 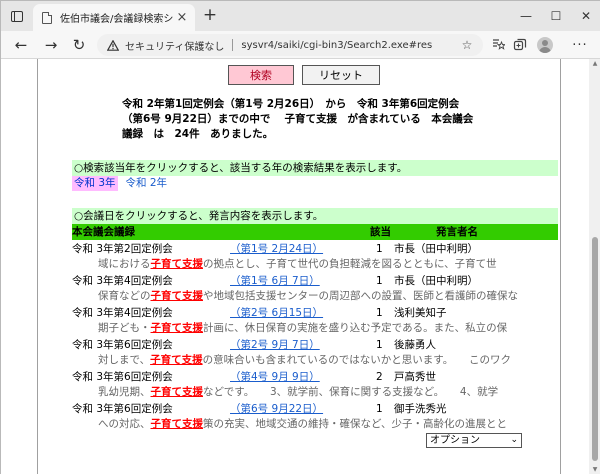 I want to click on scroll-down-arrow-icon: ▼, so click(x=594, y=469).